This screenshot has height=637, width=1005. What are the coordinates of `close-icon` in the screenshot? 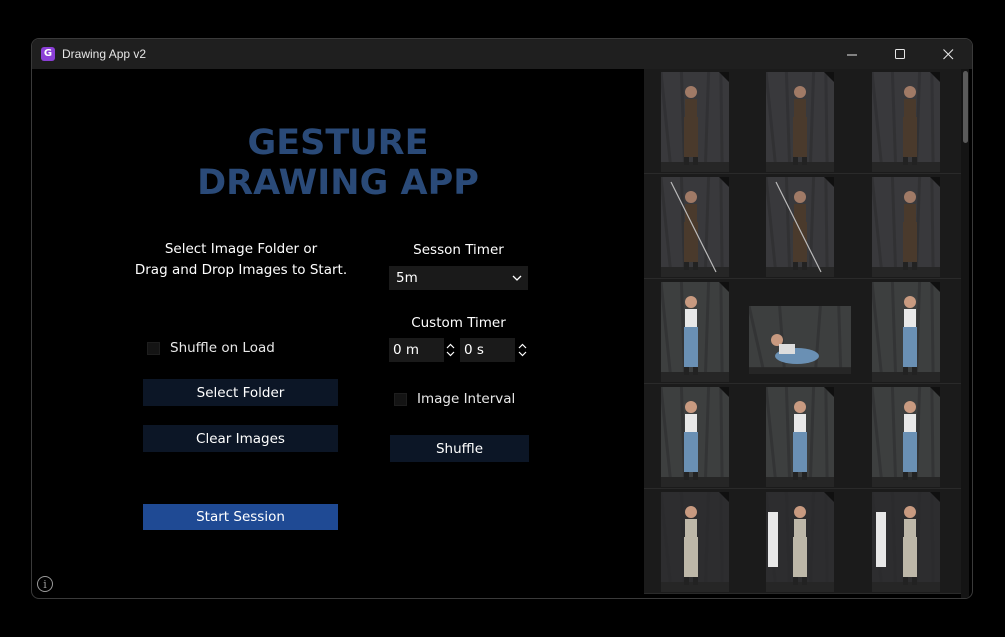 It's located at (947, 53).